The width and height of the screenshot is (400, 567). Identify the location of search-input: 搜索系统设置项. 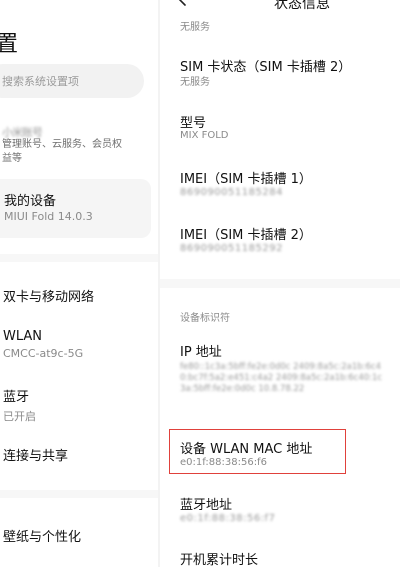
(72, 81).